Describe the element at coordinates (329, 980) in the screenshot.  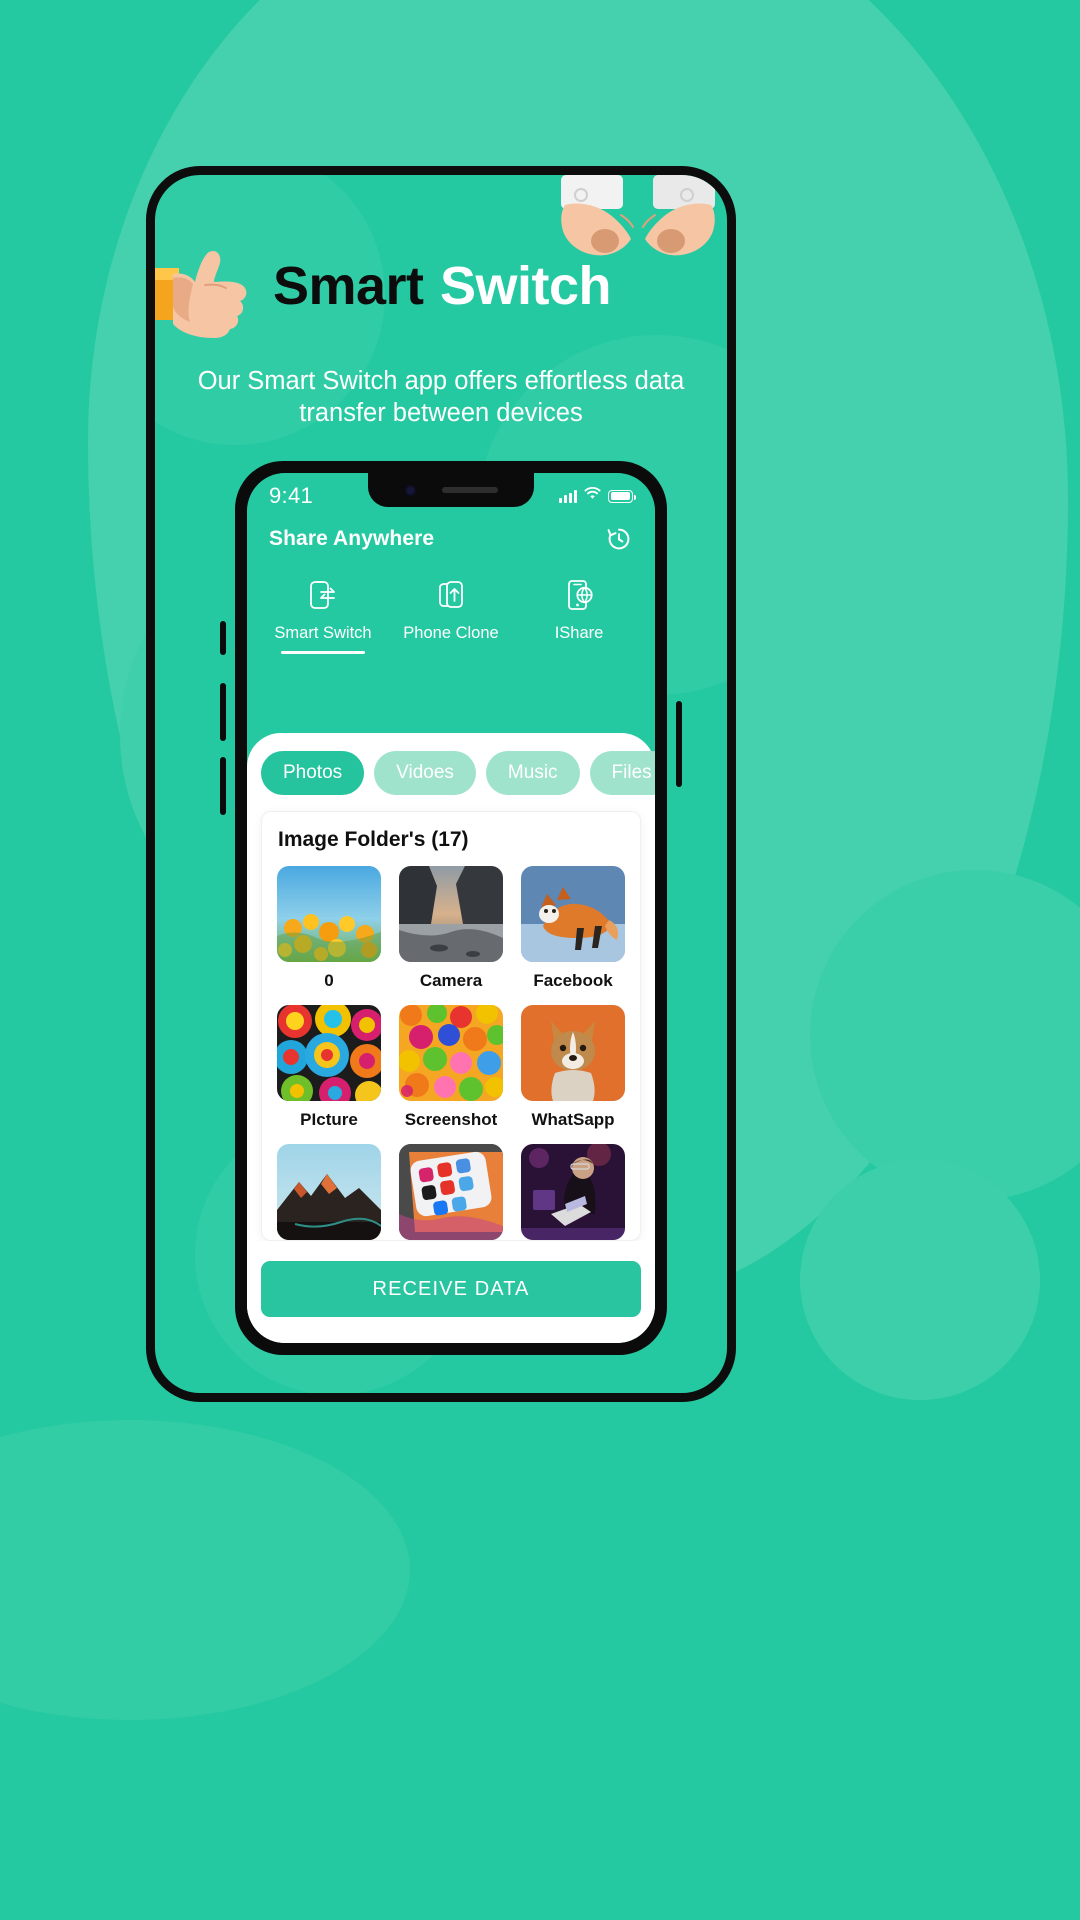
I see `folder-name: 0` at that location.